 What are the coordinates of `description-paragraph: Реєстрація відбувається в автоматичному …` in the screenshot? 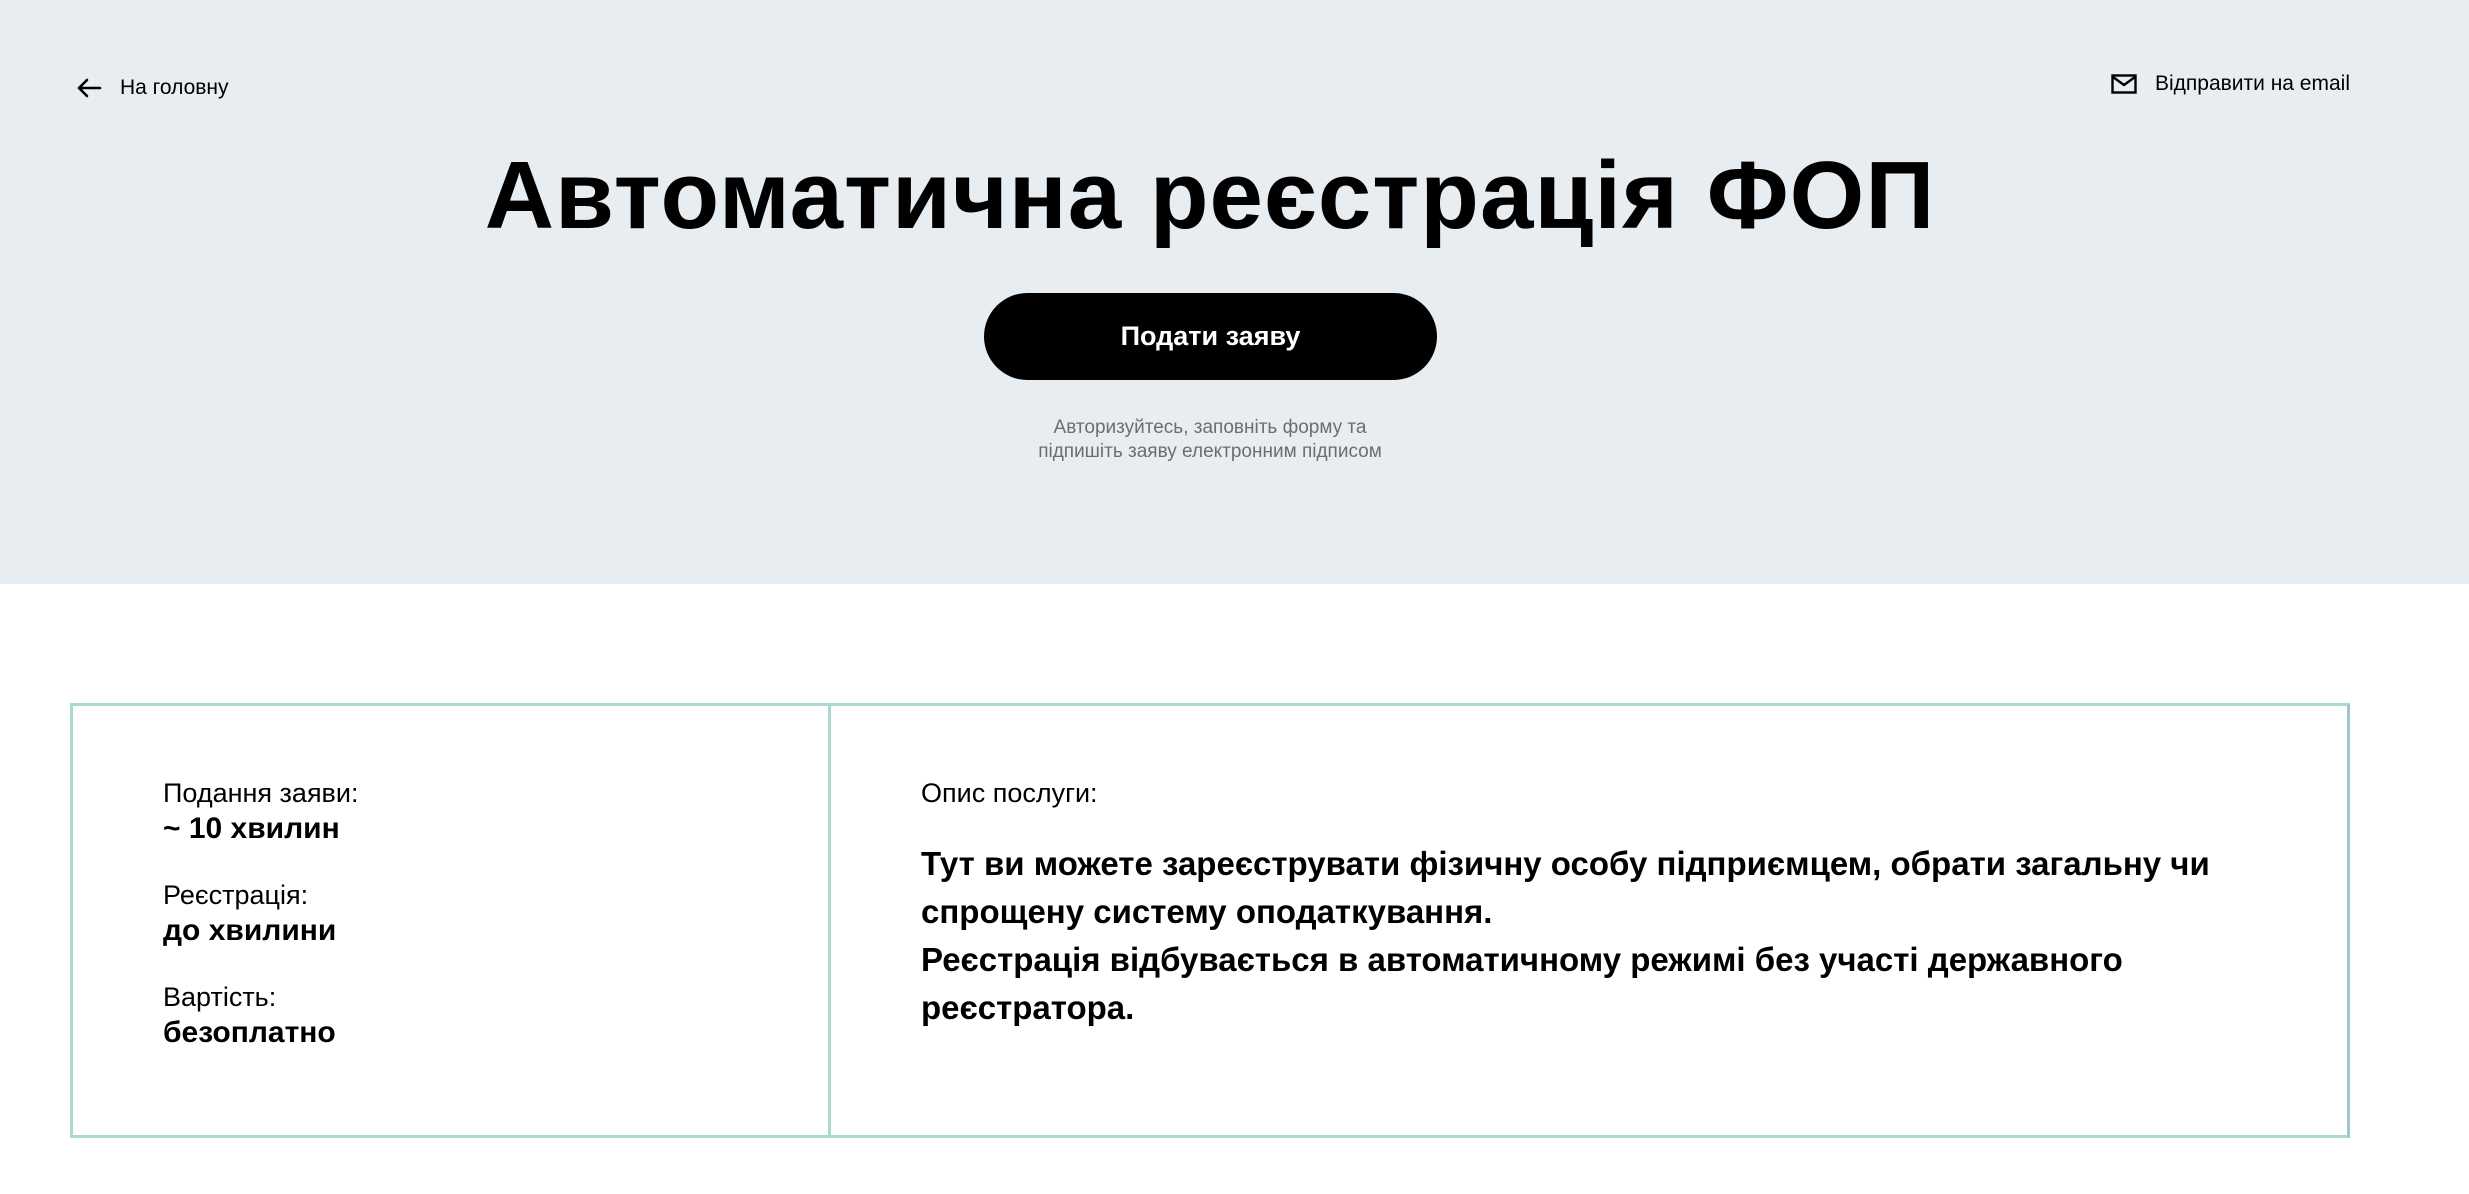 It's located at (1522, 983).